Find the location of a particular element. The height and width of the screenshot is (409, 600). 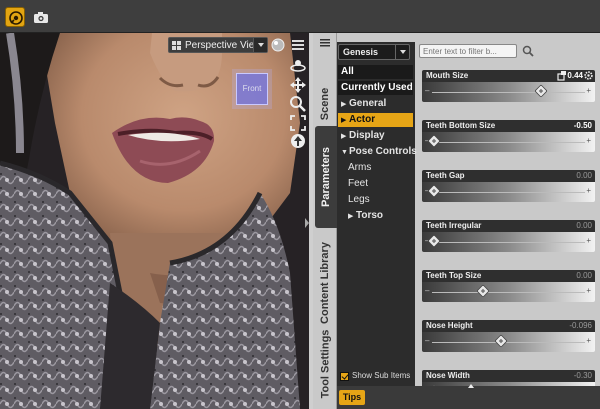

tree-item: Legs is located at coordinates (375, 200).